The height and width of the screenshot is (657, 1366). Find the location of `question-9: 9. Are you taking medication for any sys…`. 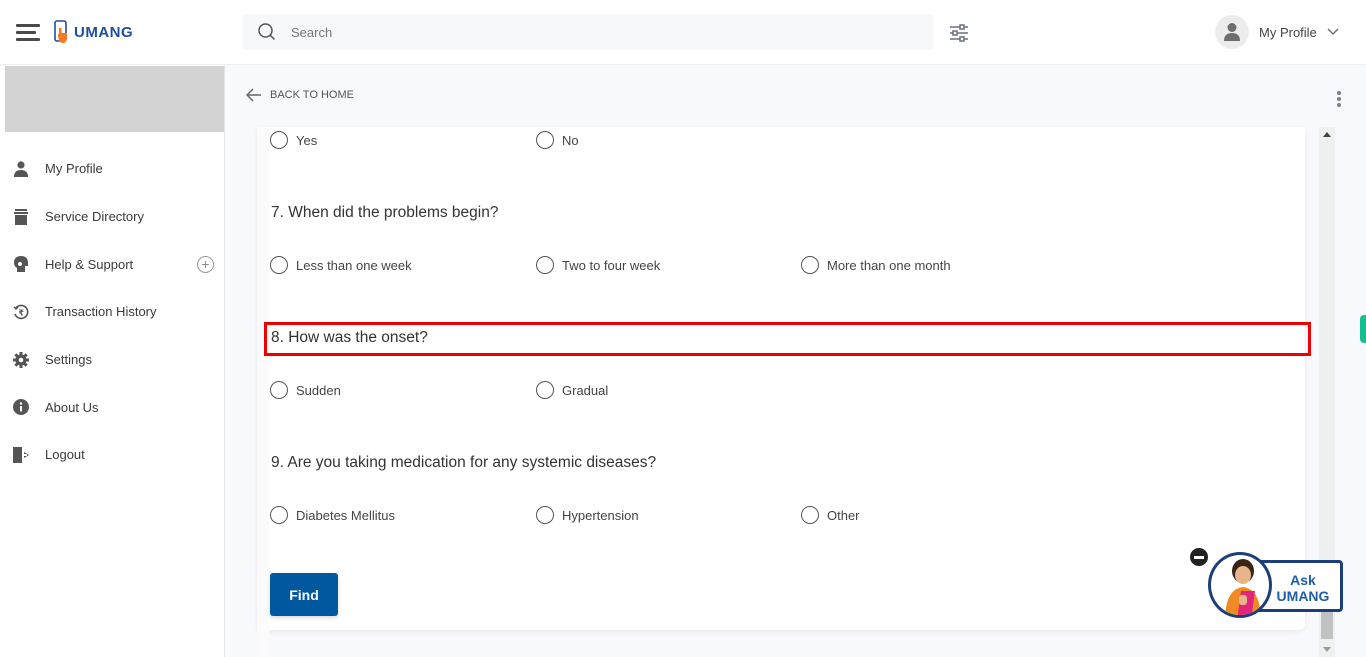

question-9: 9. Are you taking medication for any sys… is located at coordinates (464, 462).